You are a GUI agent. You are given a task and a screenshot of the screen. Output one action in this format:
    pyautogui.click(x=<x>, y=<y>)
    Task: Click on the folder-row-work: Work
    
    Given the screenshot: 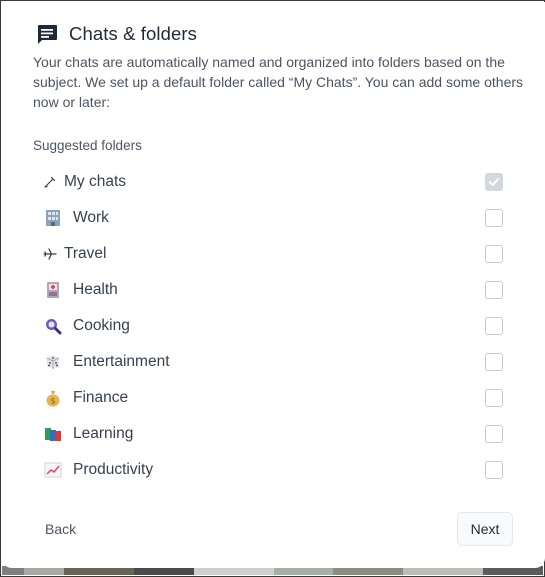 What is the action you would take?
    pyautogui.click(x=270, y=218)
    